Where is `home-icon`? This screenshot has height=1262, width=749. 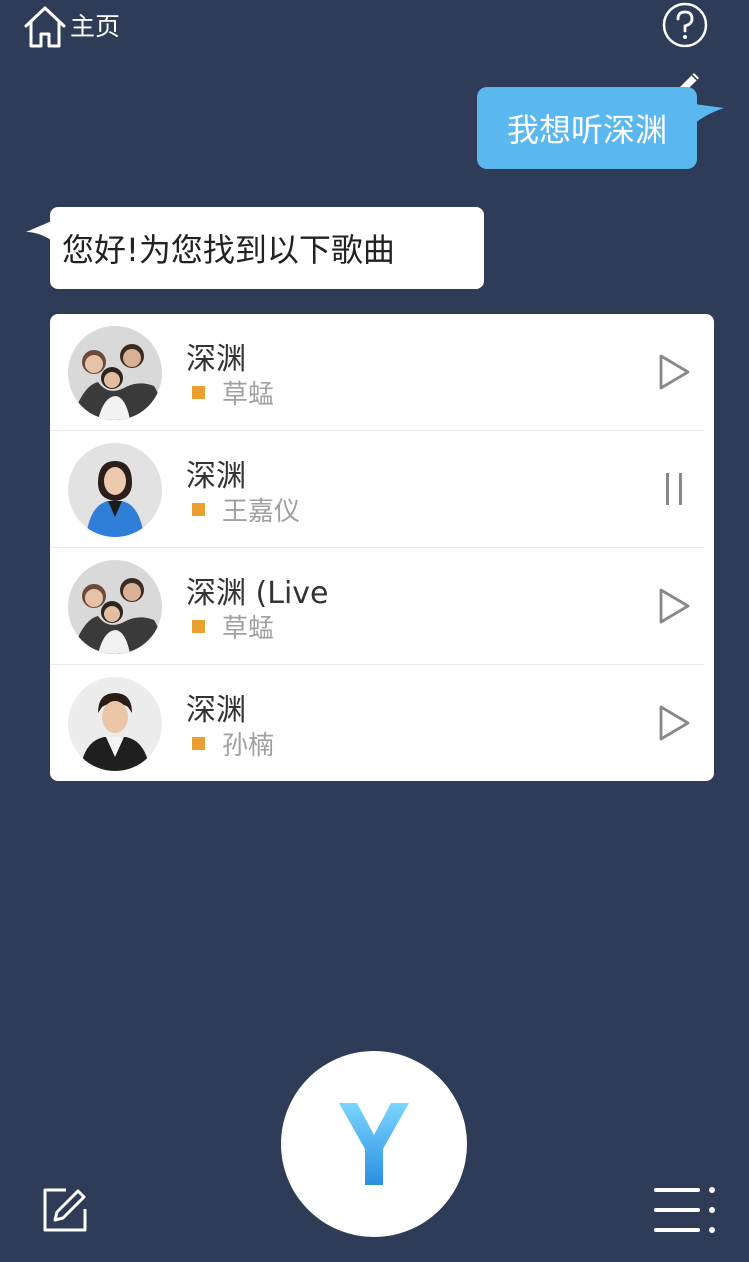
home-icon is located at coordinates (45, 27).